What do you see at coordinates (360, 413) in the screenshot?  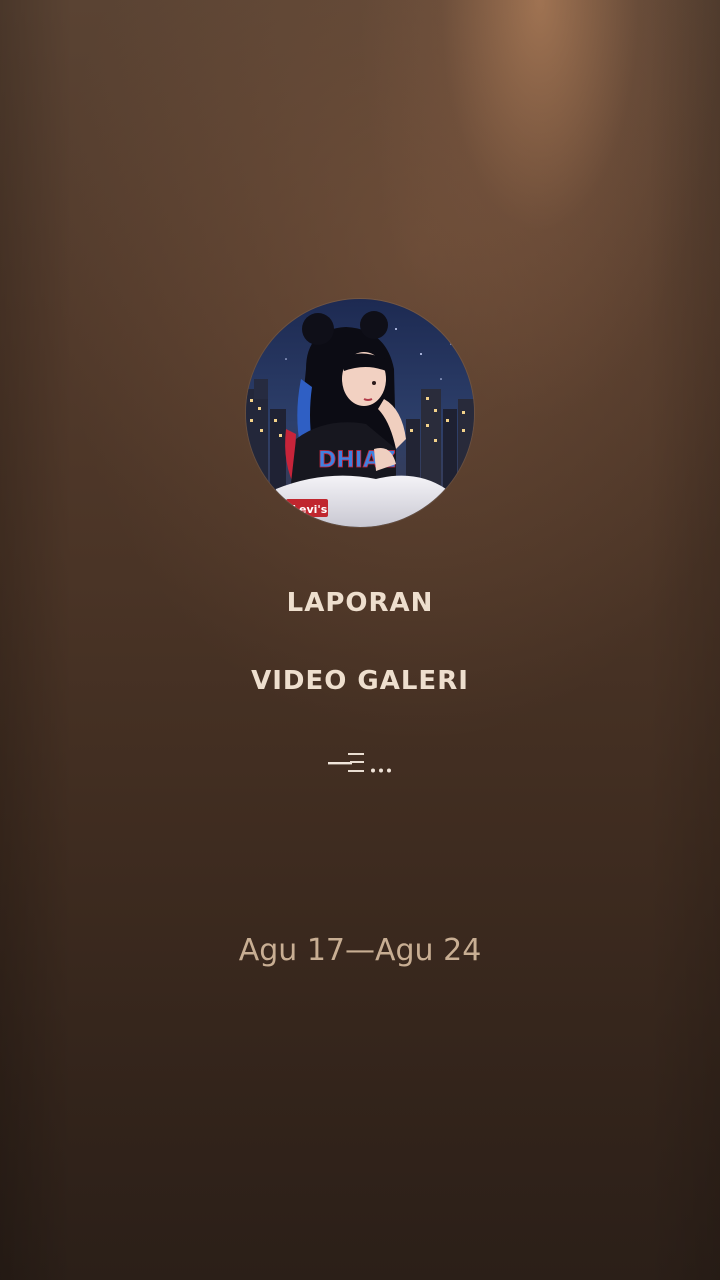 I see `profile-avatar: DHIAZ Levi's` at bounding box center [360, 413].